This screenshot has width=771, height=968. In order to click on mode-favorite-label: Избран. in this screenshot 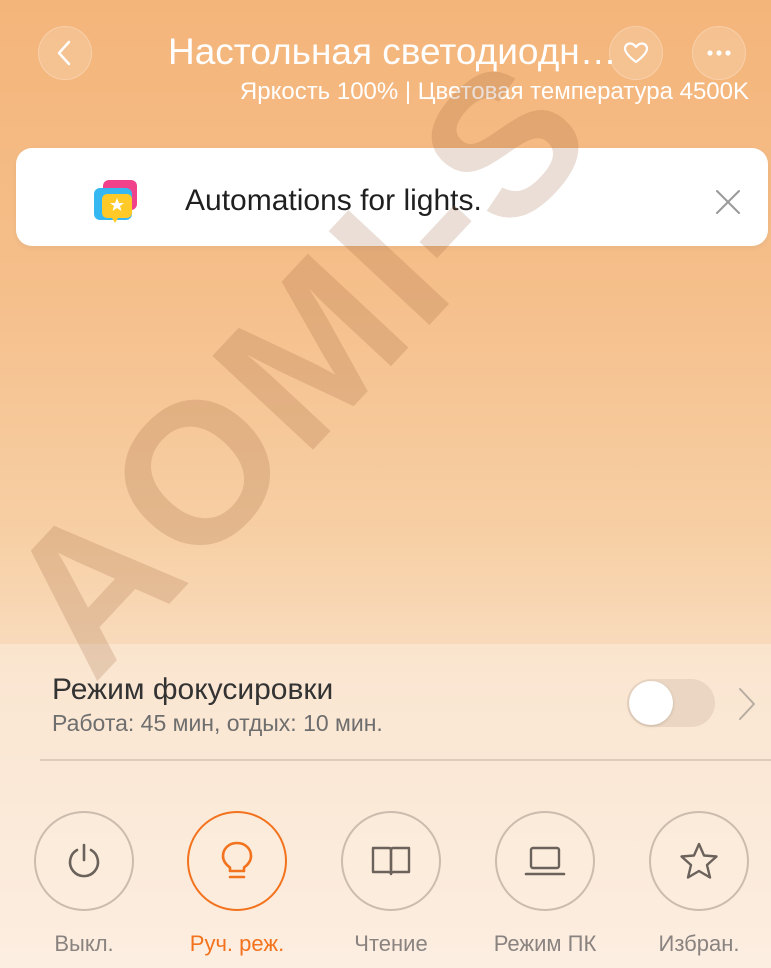, I will do `click(699, 943)`.